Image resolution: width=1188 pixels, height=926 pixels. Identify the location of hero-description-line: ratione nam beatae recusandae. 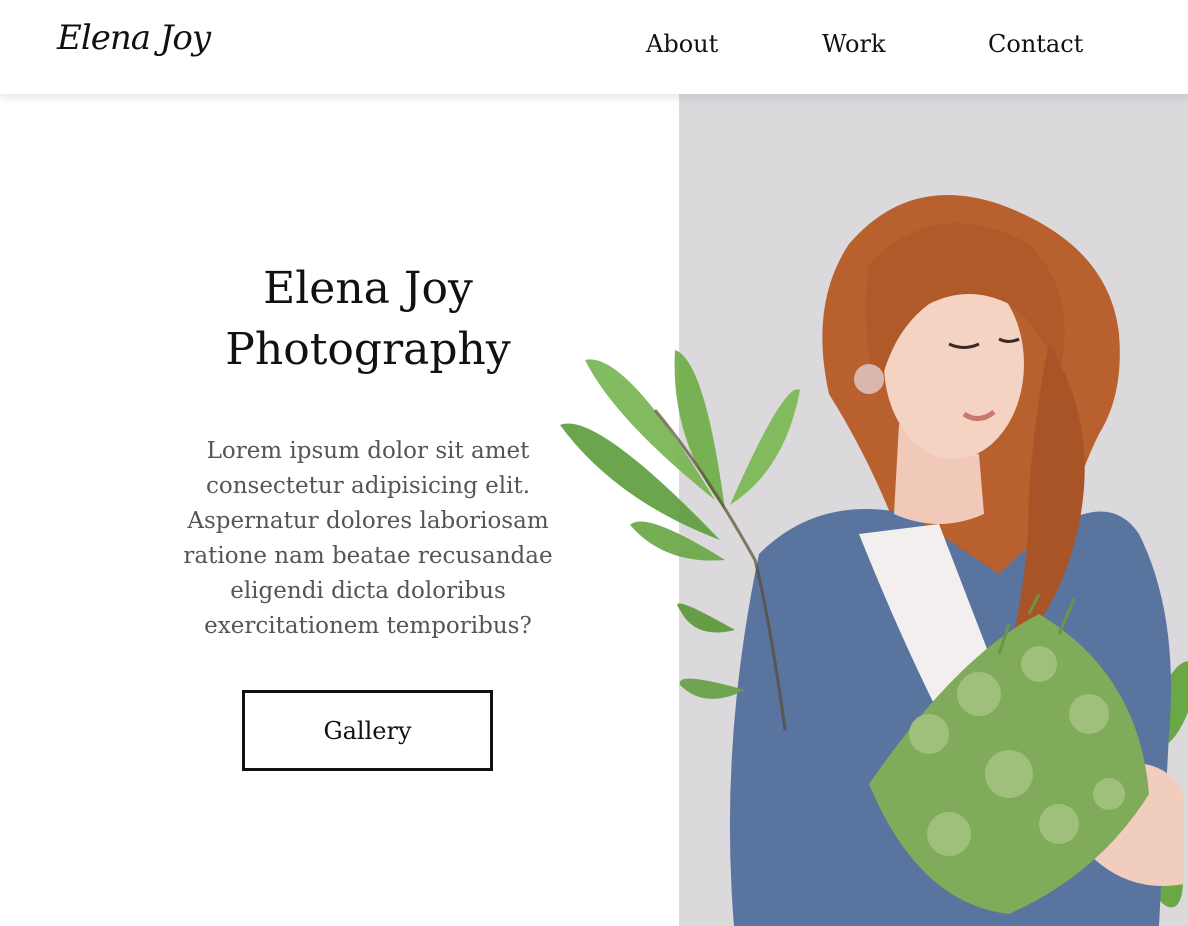
(368, 556).